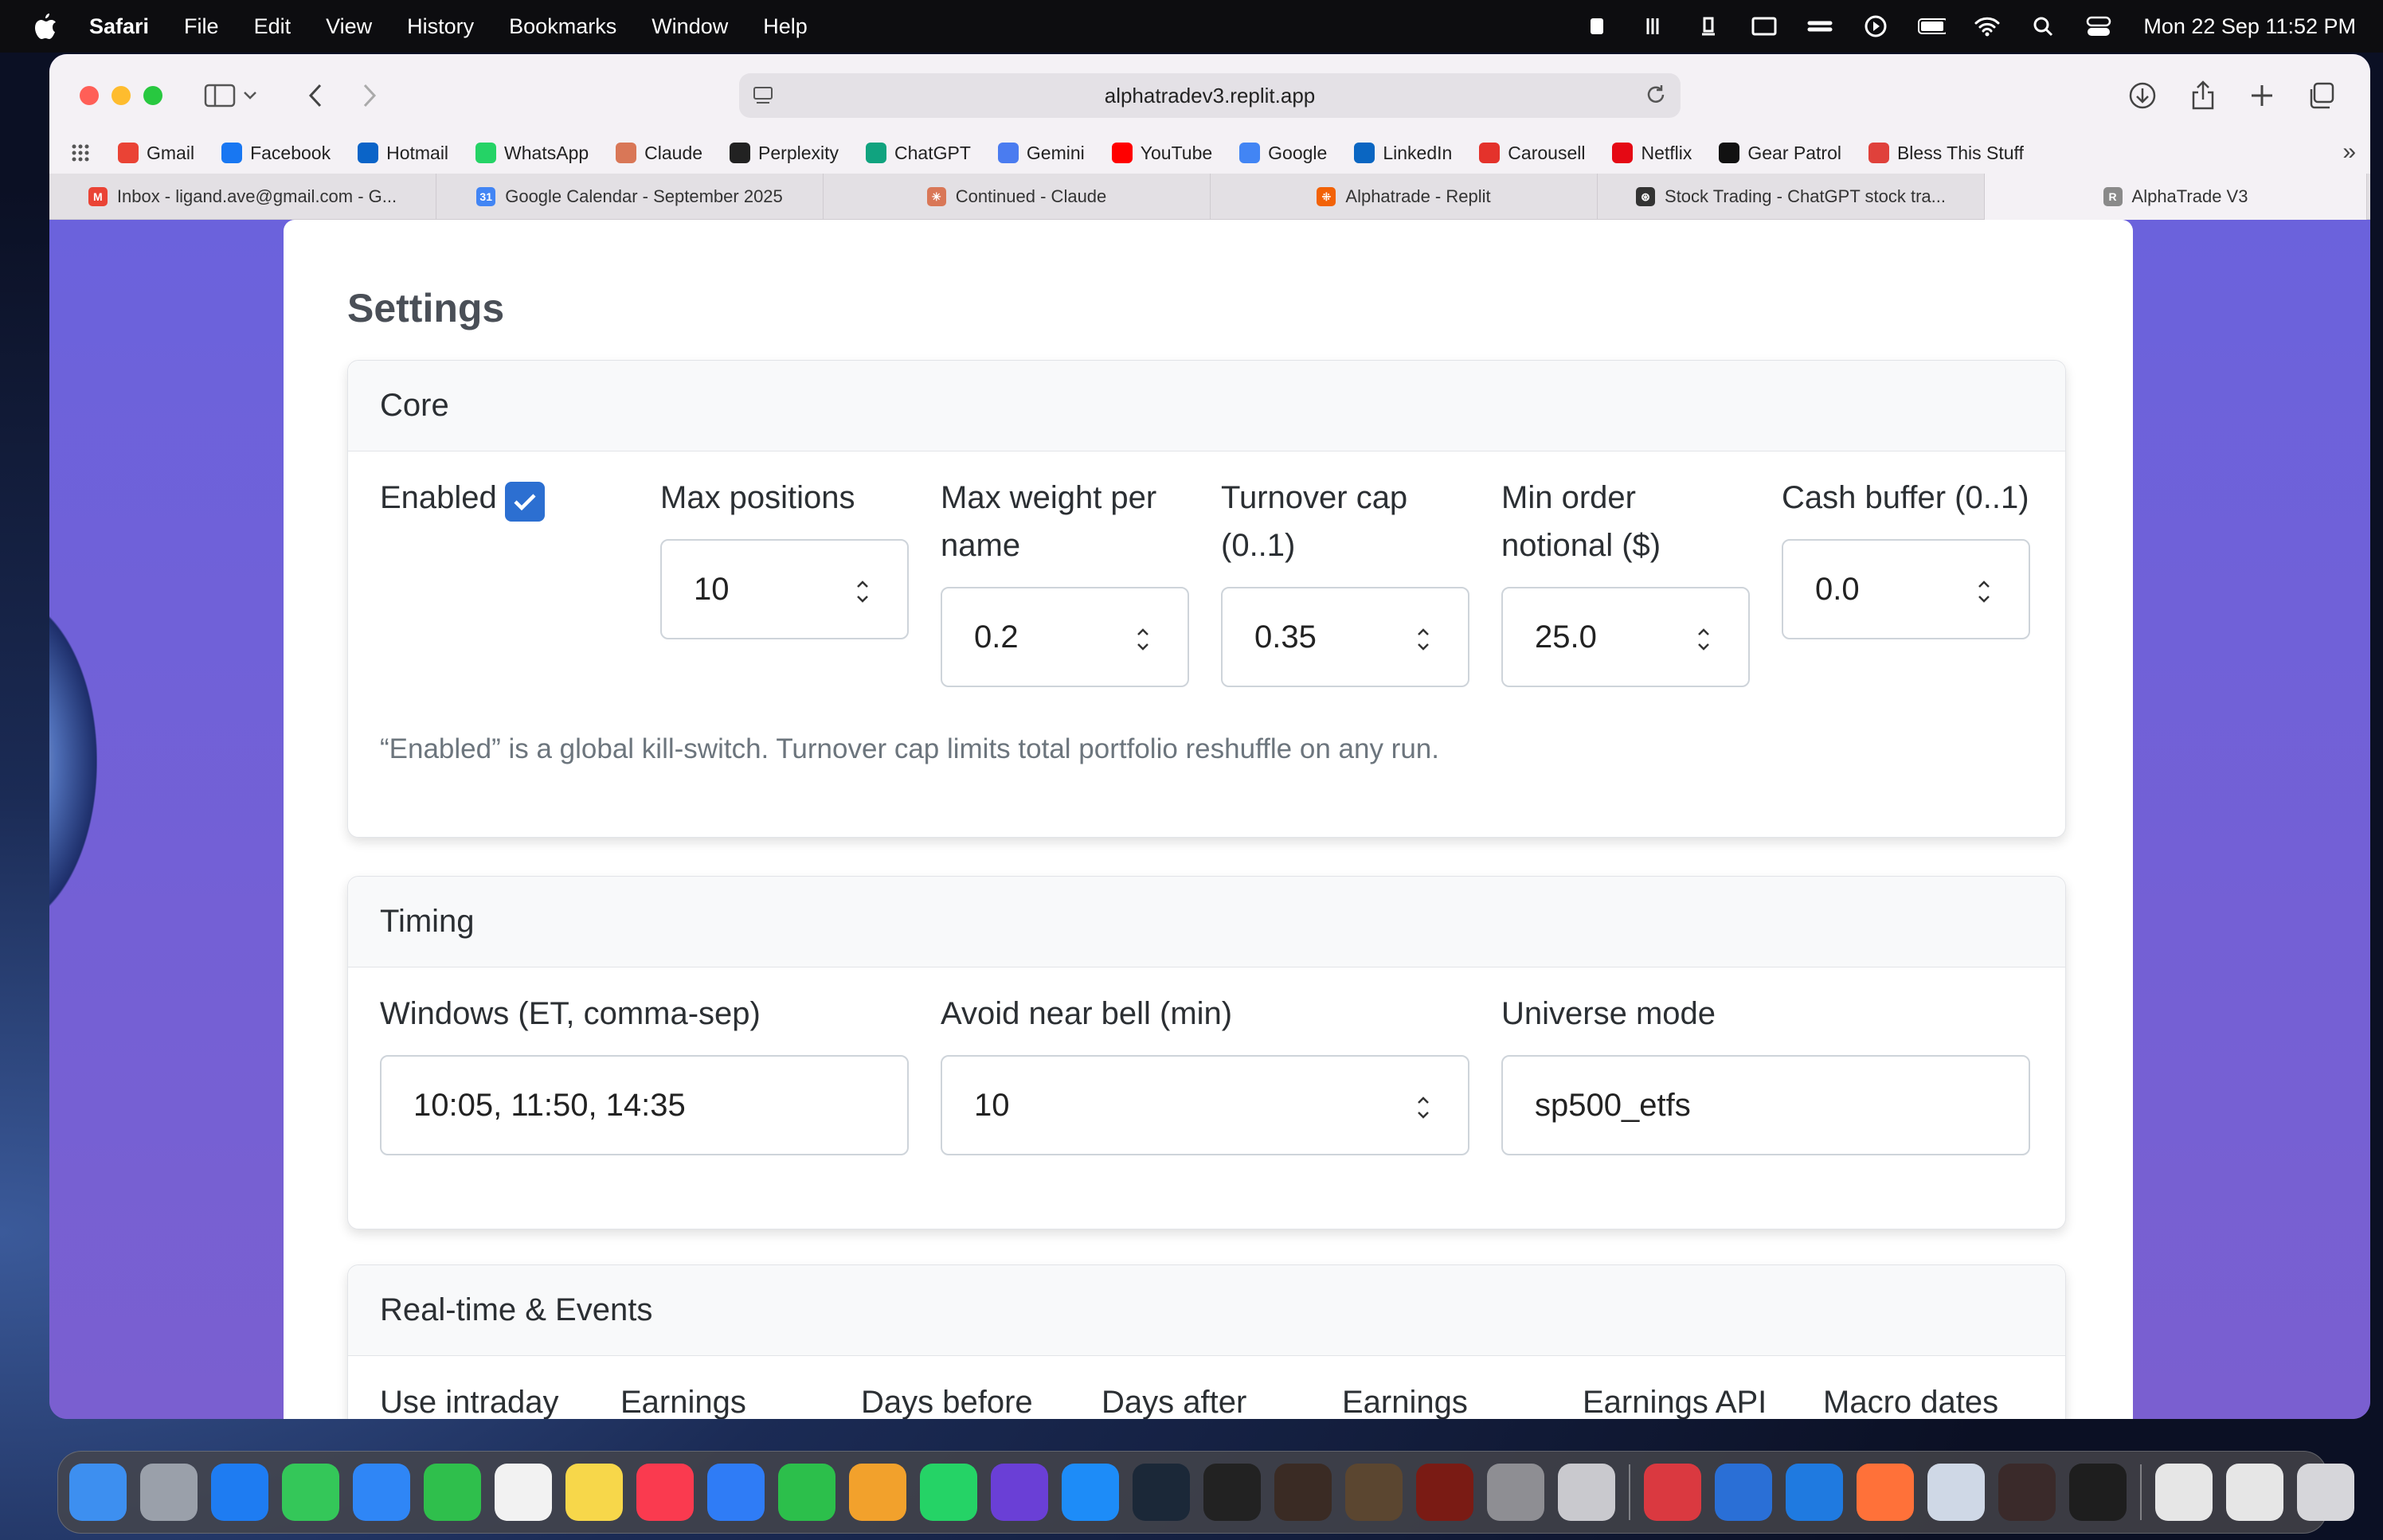  What do you see at coordinates (452, 1492) in the screenshot?
I see `dock-facetime-icon` at bounding box center [452, 1492].